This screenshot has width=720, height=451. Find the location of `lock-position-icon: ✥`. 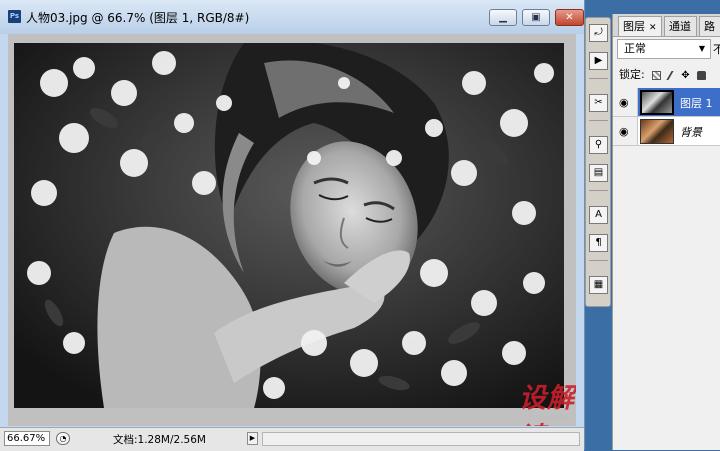

lock-position-icon: ✥ is located at coordinates (685, 75).